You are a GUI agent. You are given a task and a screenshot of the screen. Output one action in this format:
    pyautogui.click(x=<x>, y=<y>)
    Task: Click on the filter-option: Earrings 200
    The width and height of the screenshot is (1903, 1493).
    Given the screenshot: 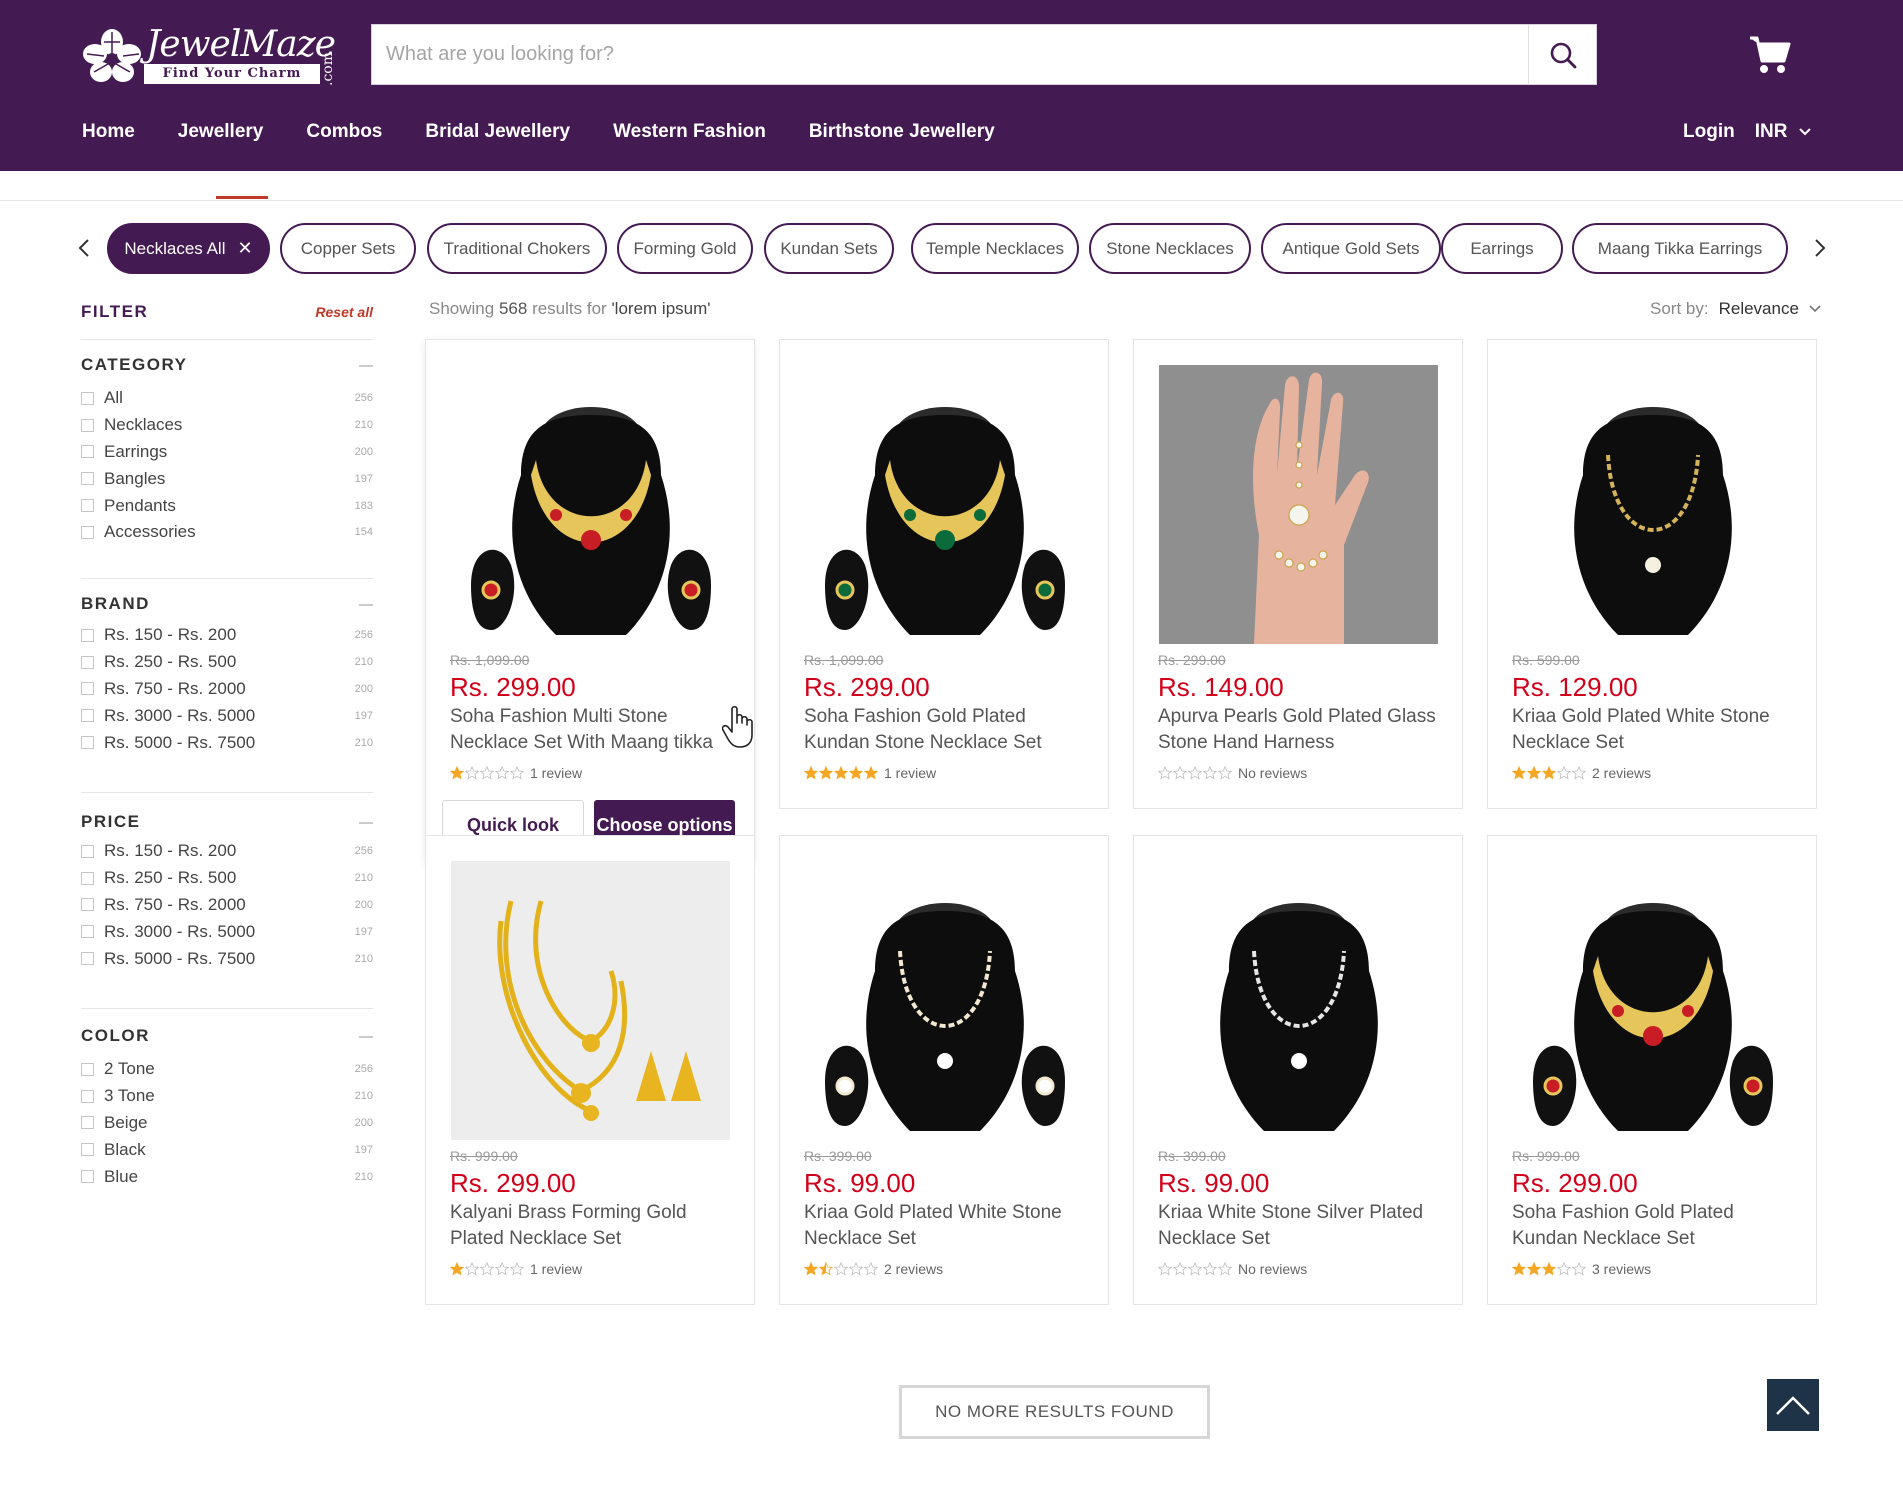 What is the action you would take?
    pyautogui.click(x=227, y=452)
    